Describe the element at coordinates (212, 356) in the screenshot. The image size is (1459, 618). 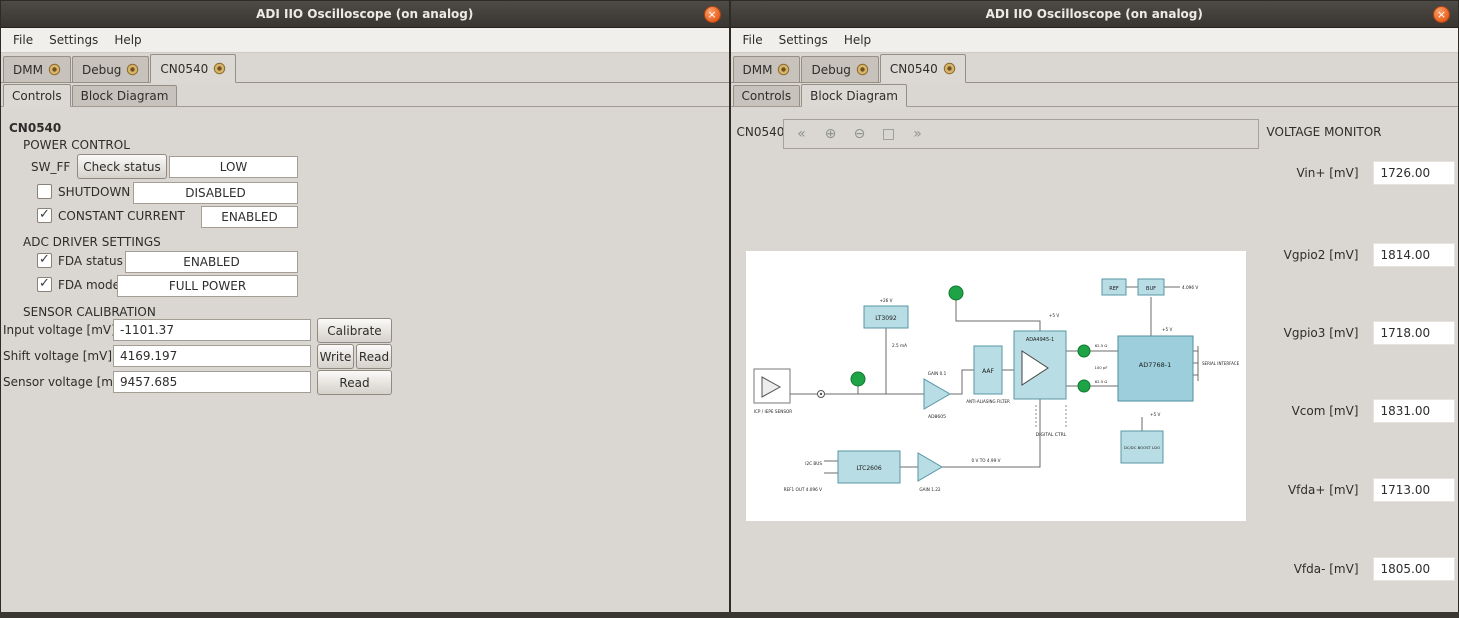
I see `shift-voltage-field: 4169.197` at that location.